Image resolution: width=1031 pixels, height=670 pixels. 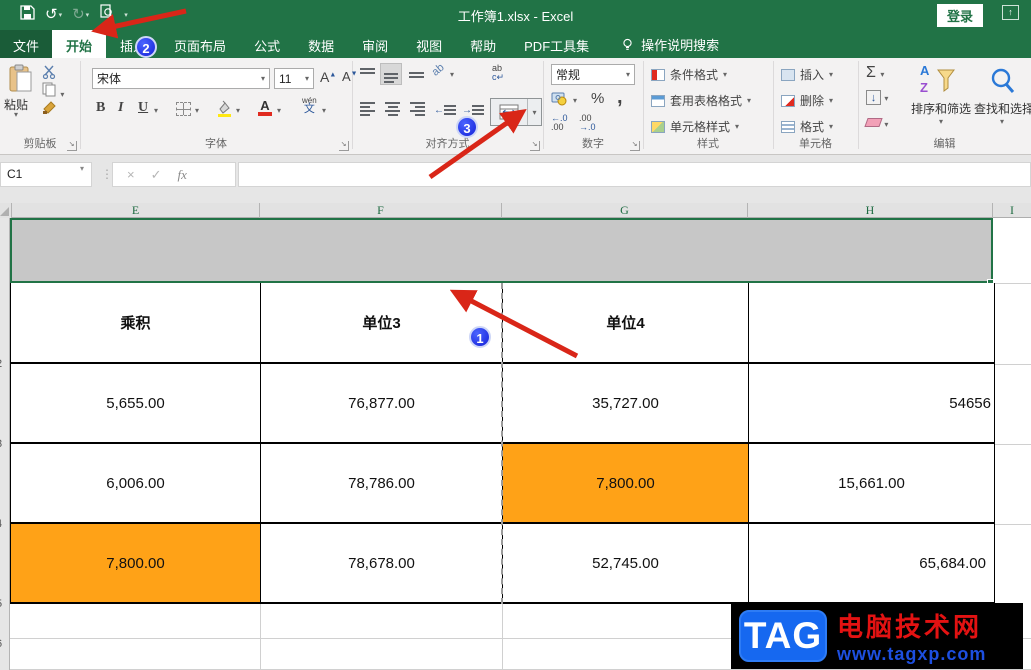 I want to click on format-painter-icon, so click(x=49, y=109).